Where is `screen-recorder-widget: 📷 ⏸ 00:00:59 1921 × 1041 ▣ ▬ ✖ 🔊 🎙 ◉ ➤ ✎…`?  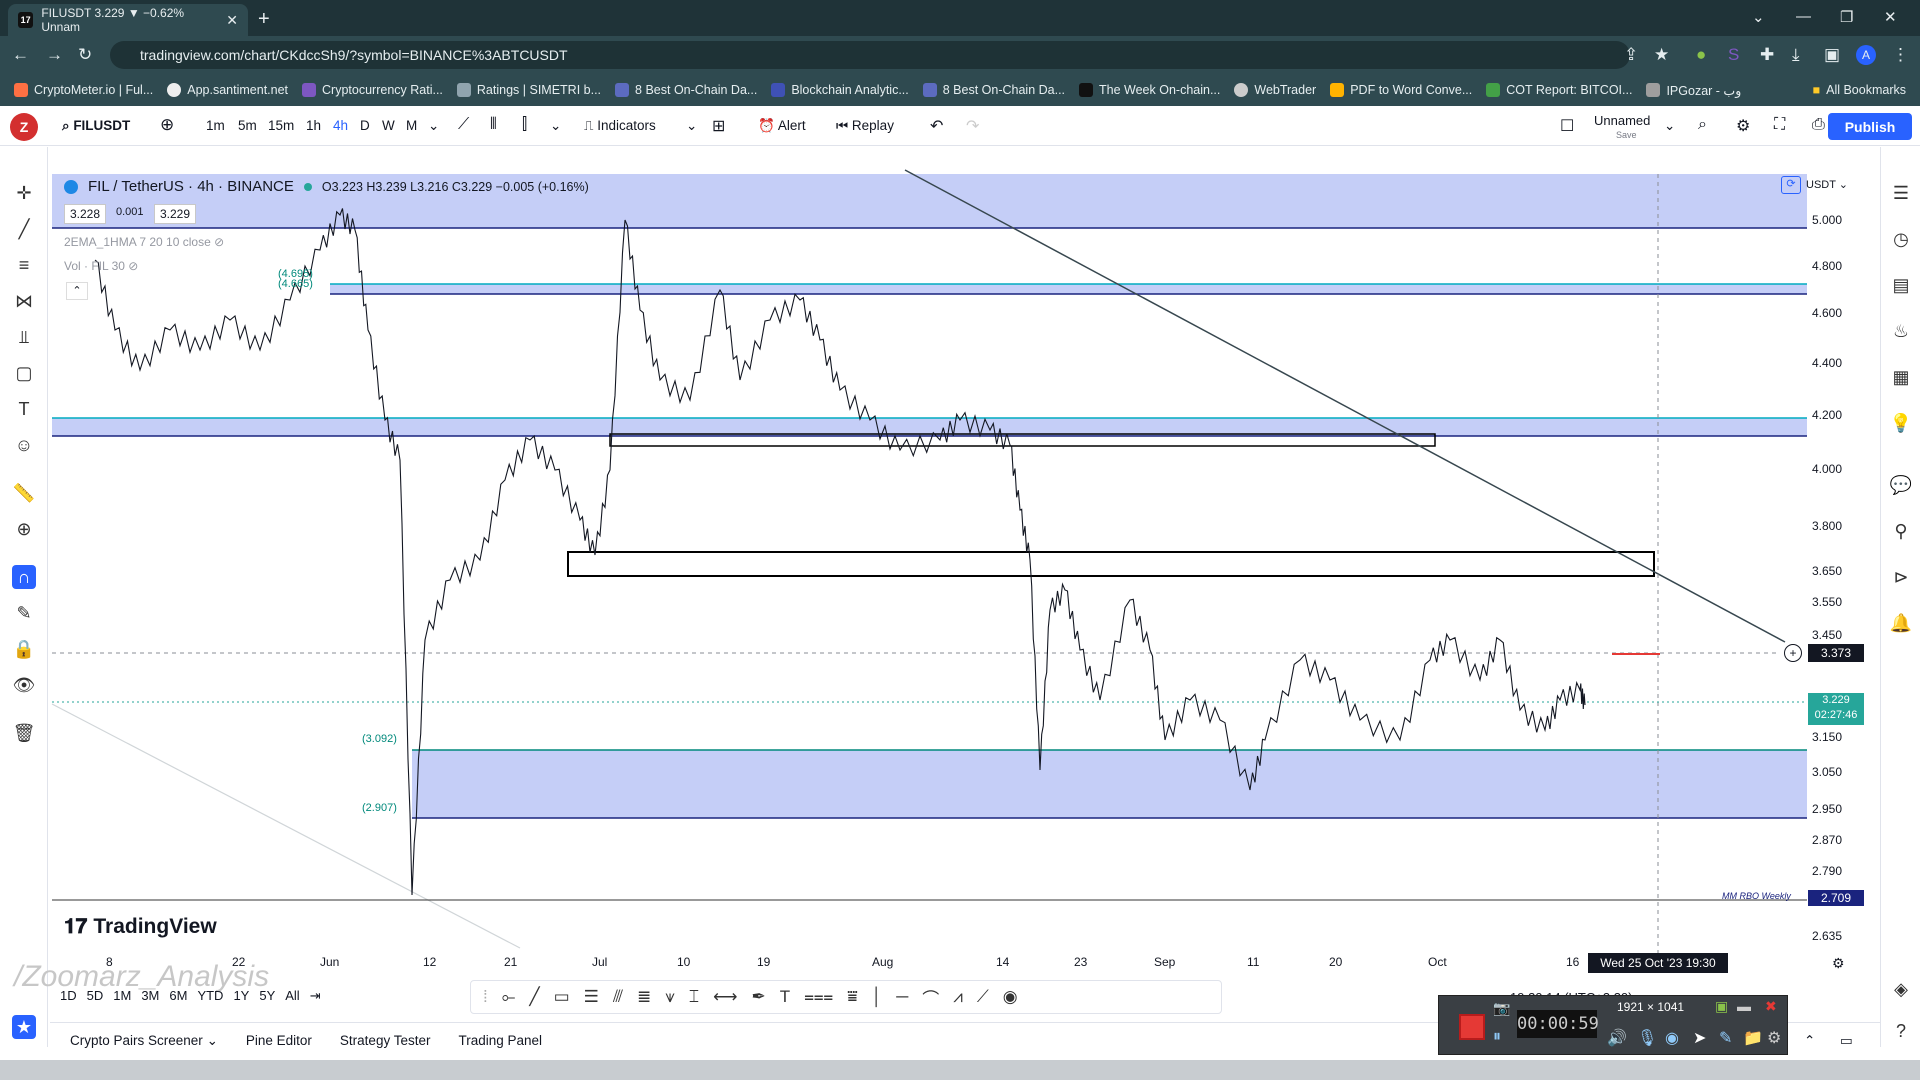 screen-recorder-widget: 📷 ⏸ 00:00:59 1921 × 1041 ▣ ▬ ✖ 🔊 🎙 ◉ ➤ ✎… is located at coordinates (1613, 1025).